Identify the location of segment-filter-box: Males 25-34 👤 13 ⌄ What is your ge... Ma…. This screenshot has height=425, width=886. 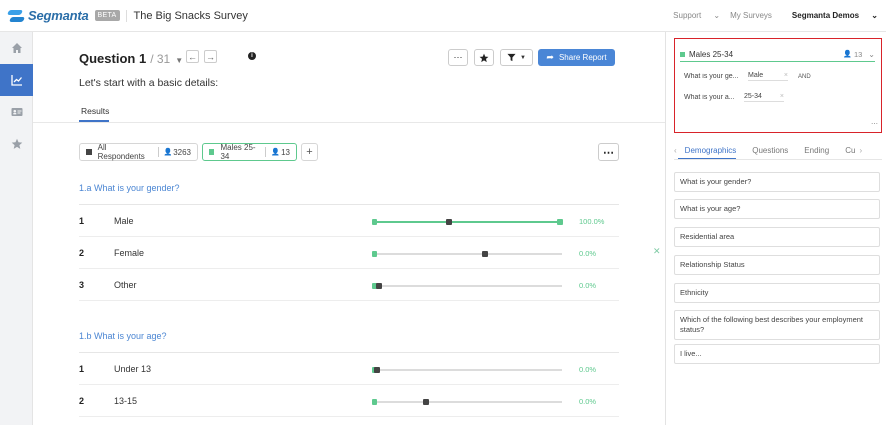
(778, 85).